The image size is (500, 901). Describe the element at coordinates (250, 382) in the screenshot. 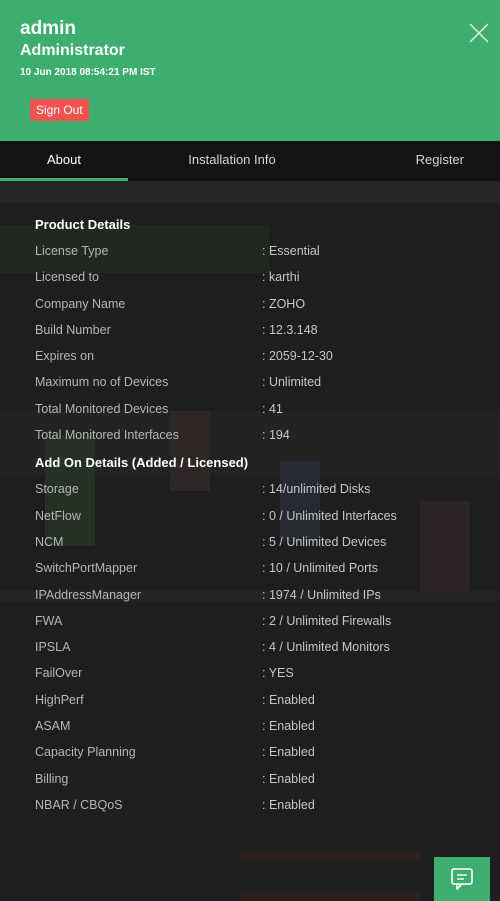

I see `detail-row: Maximum no of Devices : Unlimited` at that location.